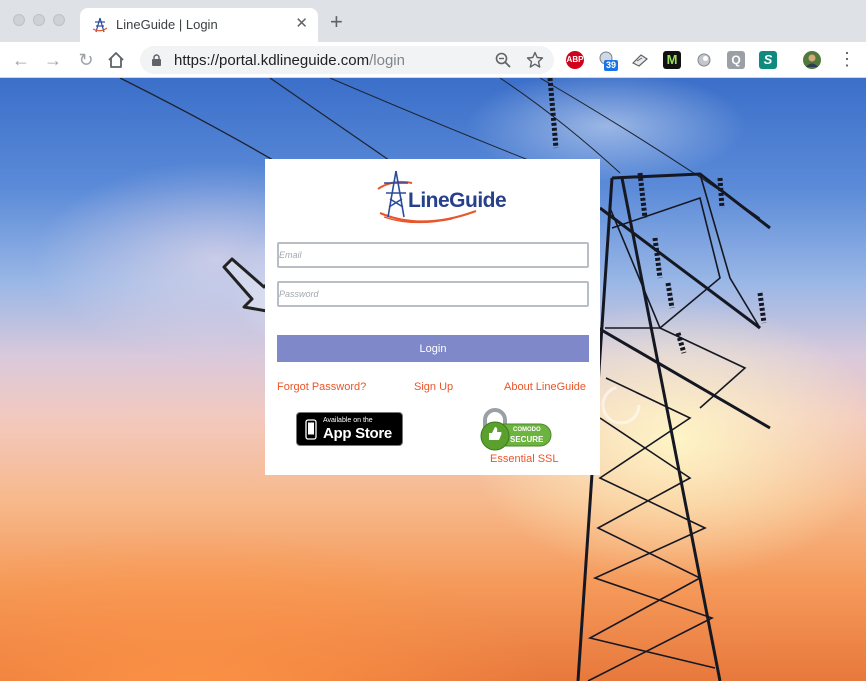 The width and height of the screenshot is (866, 681). I want to click on address-bar: https://portal.kdlineguide.com/login, so click(347, 60).